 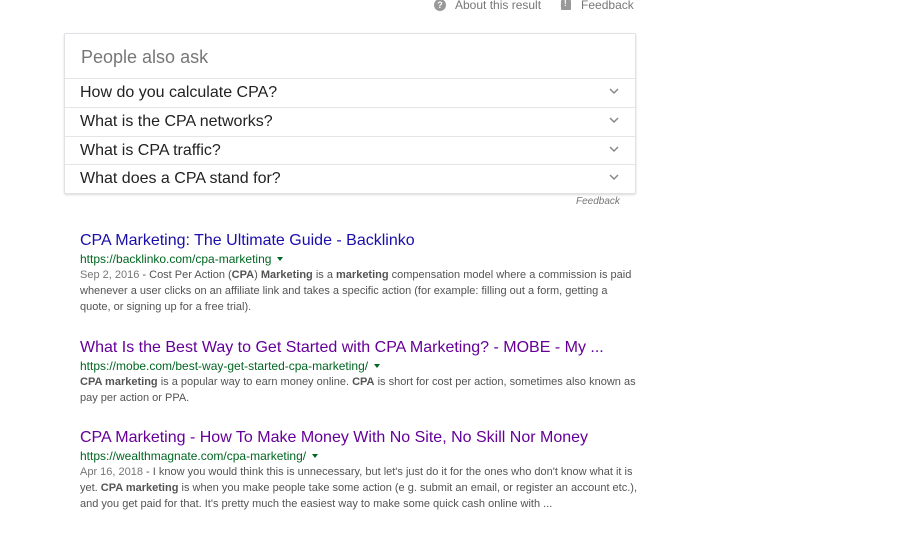 I want to click on result-url-text: https://wealthmagnate.com/cpa-marketing/, so click(x=193, y=456).